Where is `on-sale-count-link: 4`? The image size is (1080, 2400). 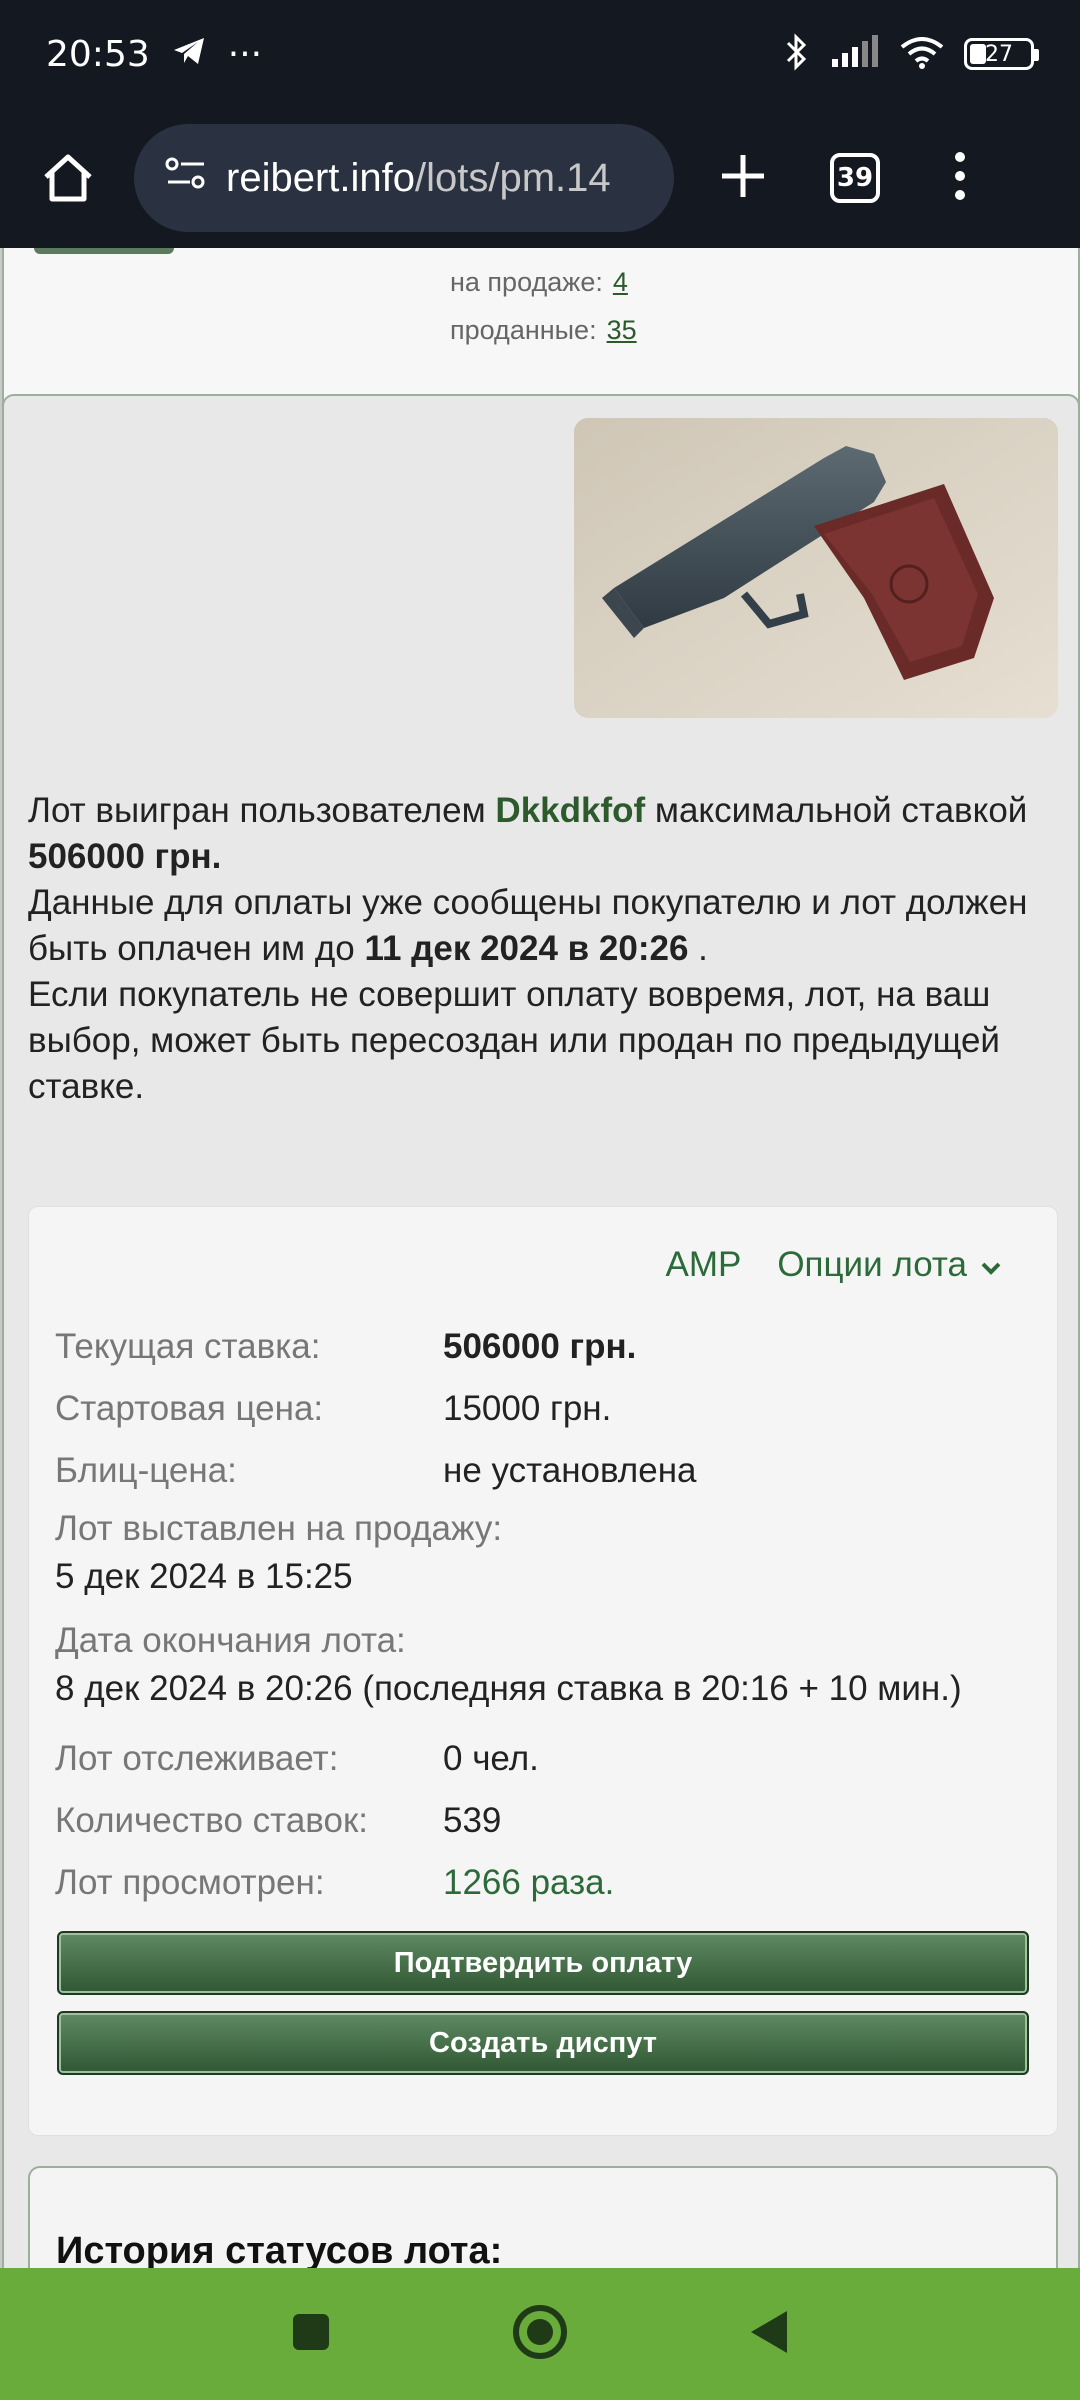
on-sale-count-link: 4 is located at coordinates (620, 282).